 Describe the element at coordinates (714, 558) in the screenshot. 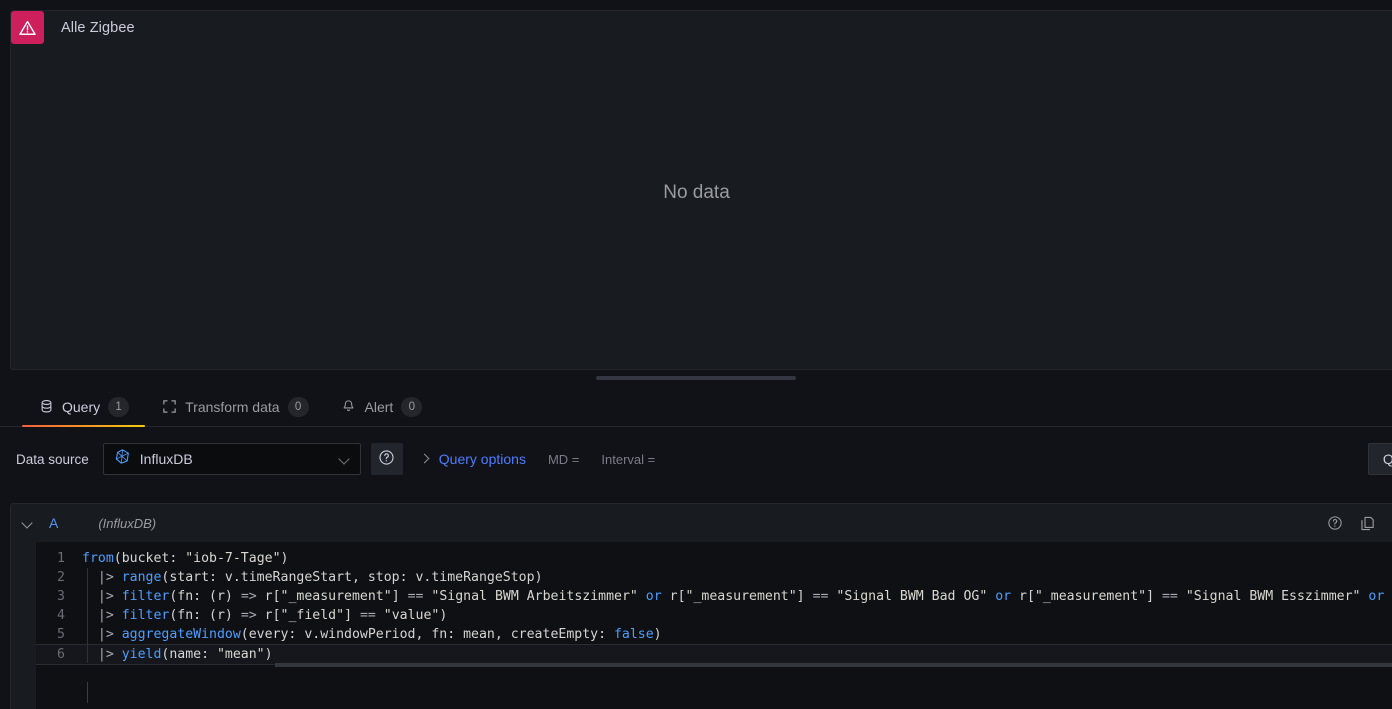

I see `code-line: 1 from(bucket: "iob-7-Tage")` at that location.